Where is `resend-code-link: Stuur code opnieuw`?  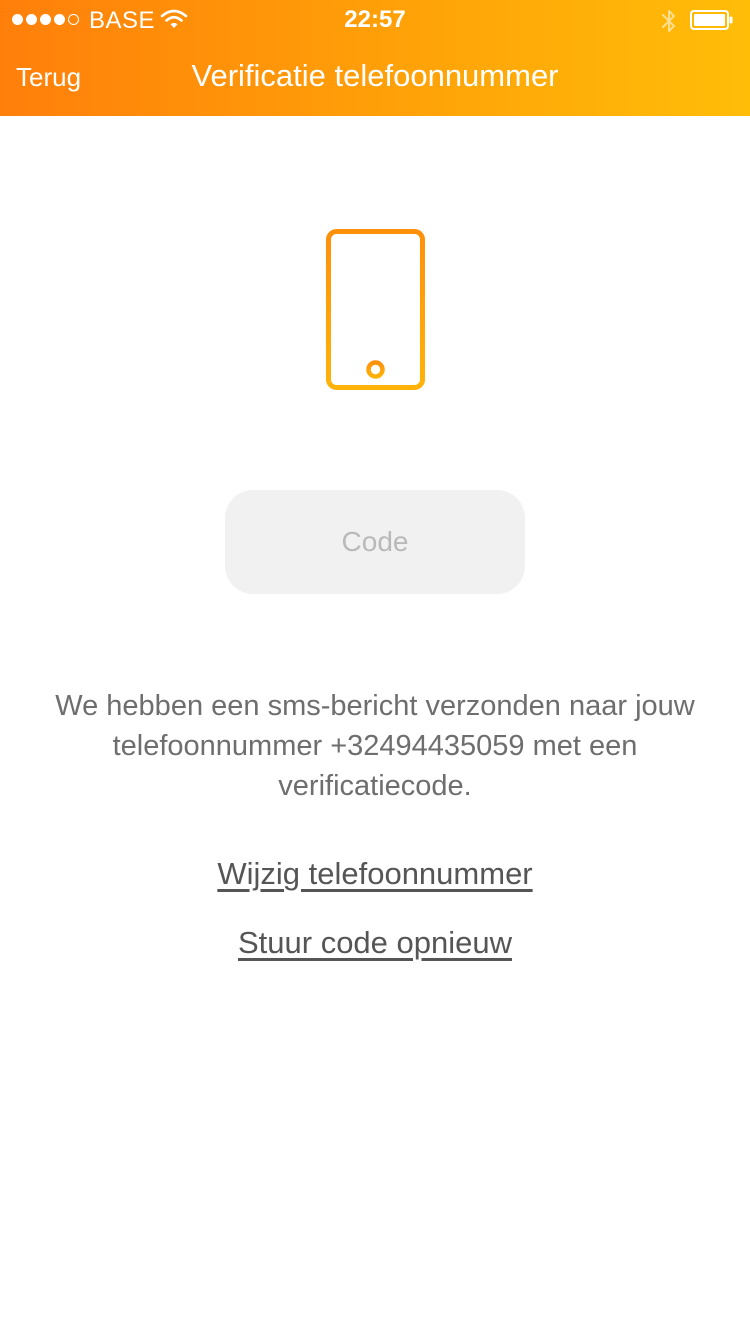
resend-code-link: Stuur code opnieuw is located at coordinates (375, 943).